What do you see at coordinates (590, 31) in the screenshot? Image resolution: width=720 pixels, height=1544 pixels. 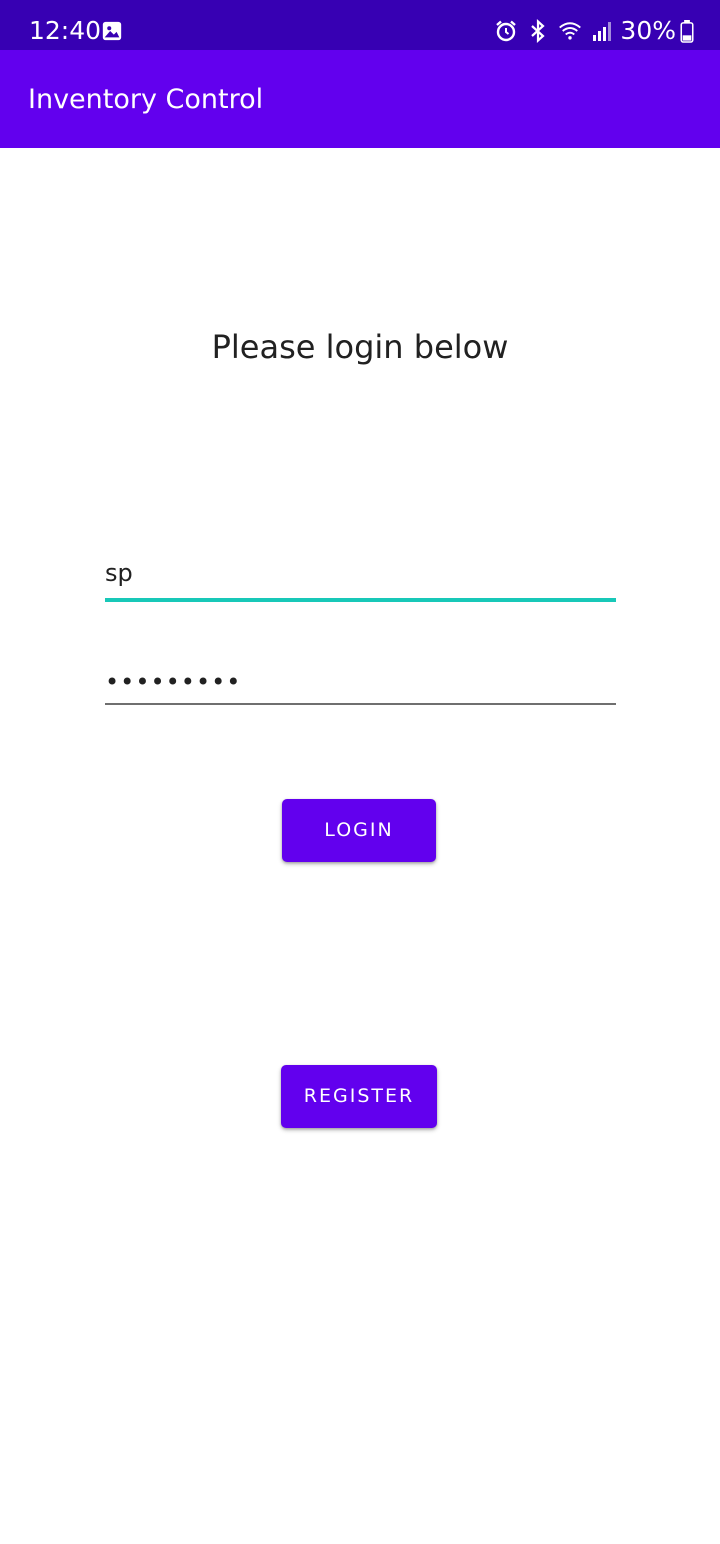 I see `status-icons: 30%` at bounding box center [590, 31].